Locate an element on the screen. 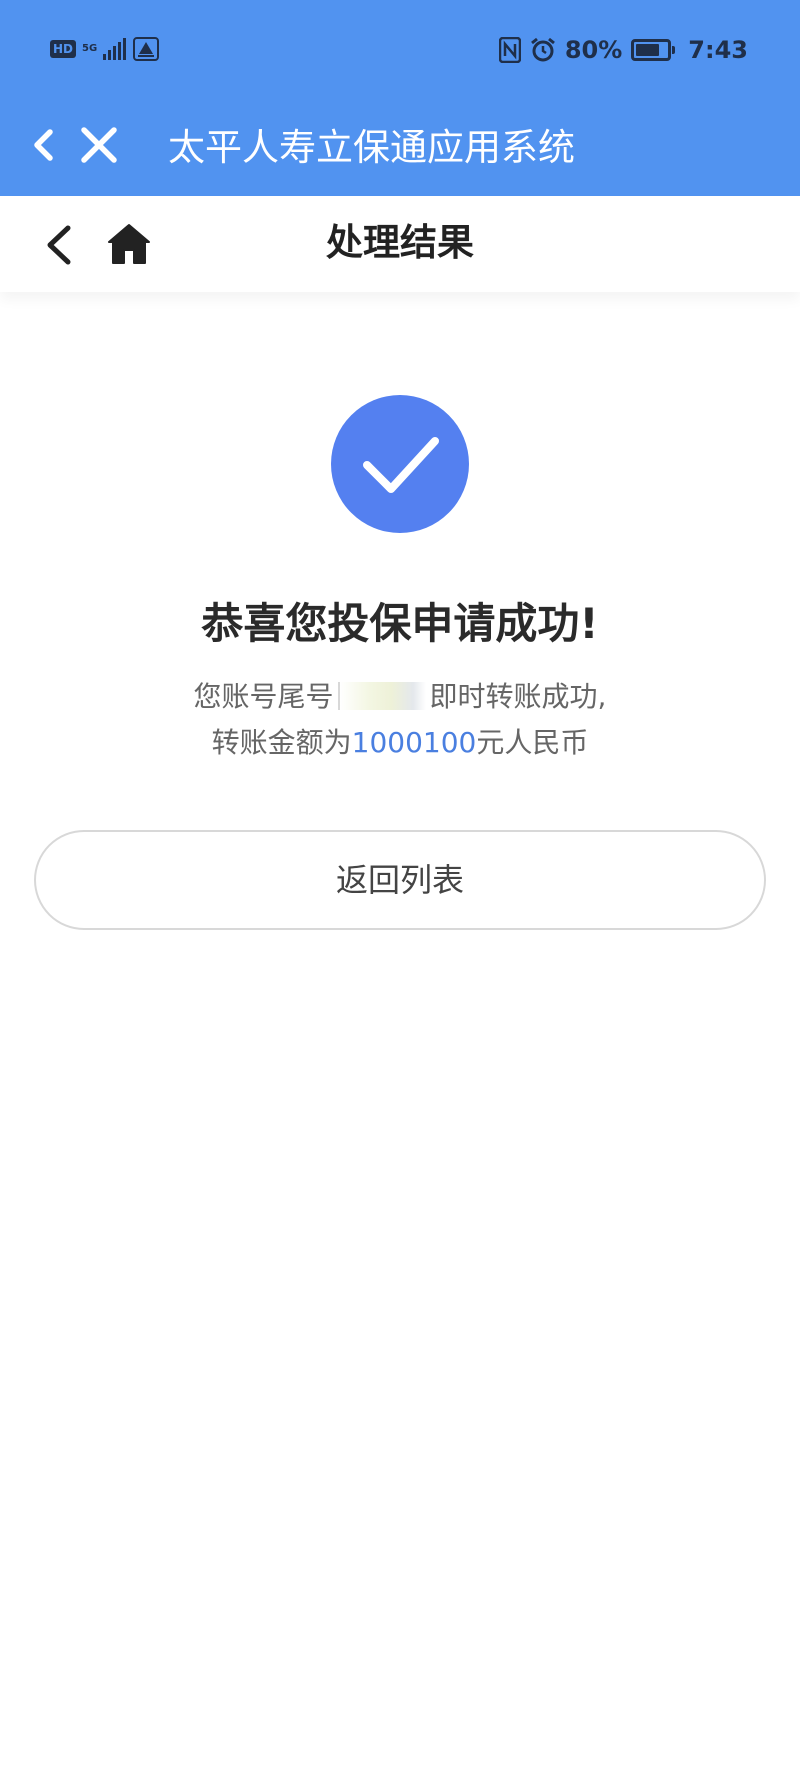 The height and width of the screenshot is (1767, 800). status-right: 80% 7:43 is located at coordinates (623, 50).